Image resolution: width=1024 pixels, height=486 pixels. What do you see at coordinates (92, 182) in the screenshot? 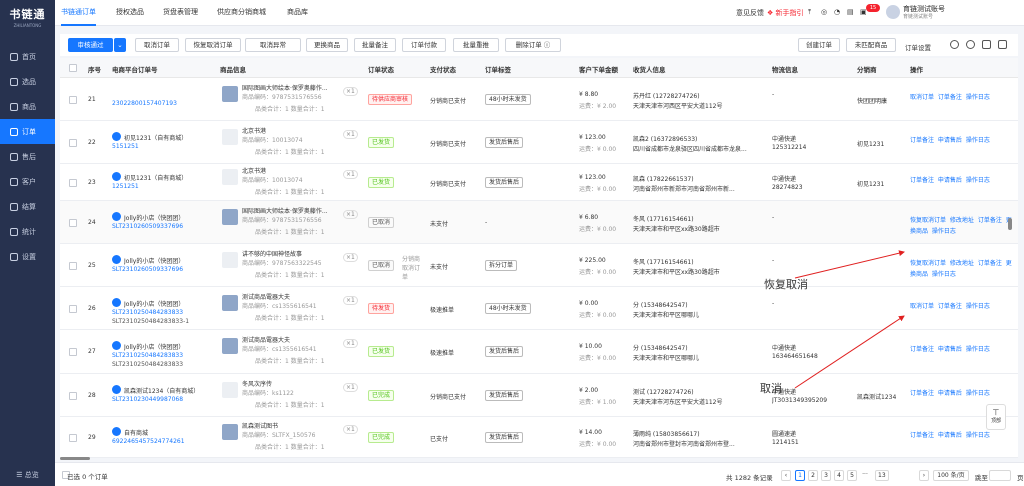
I see `row-number: 23` at bounding box center [92, 182].